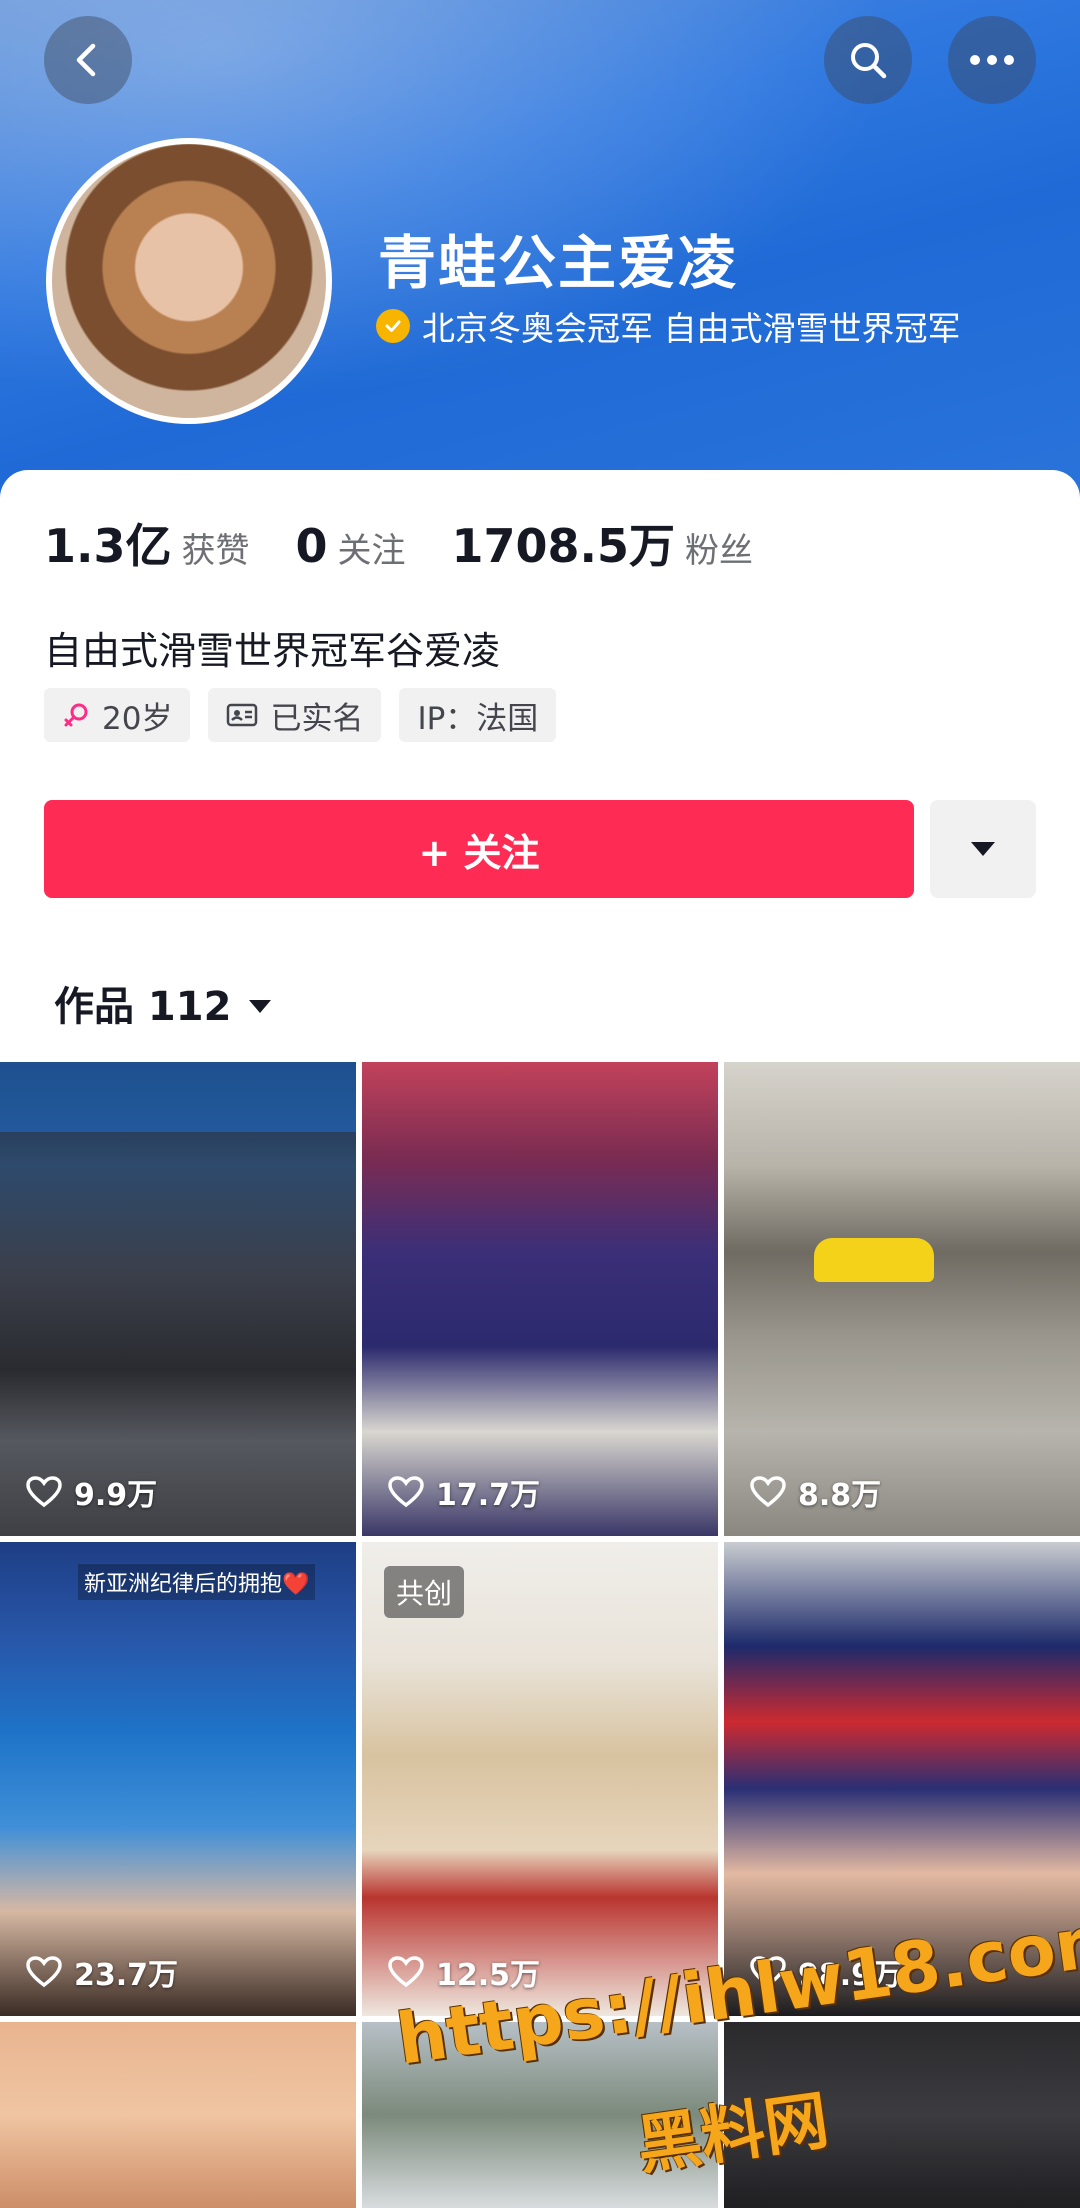 This screenshot has width=1080, height=2208. I want to click on tab-works: 作品 112, so click(163, 1003).